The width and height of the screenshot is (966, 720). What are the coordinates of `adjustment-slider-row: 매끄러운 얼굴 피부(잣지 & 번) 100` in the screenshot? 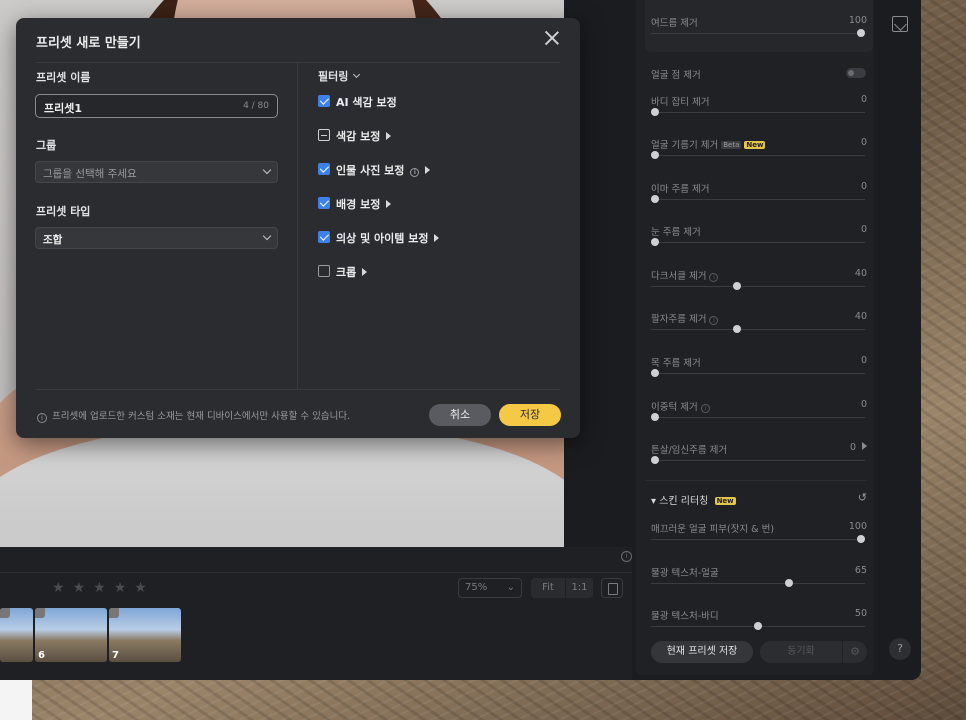 It's located at (759, 541).